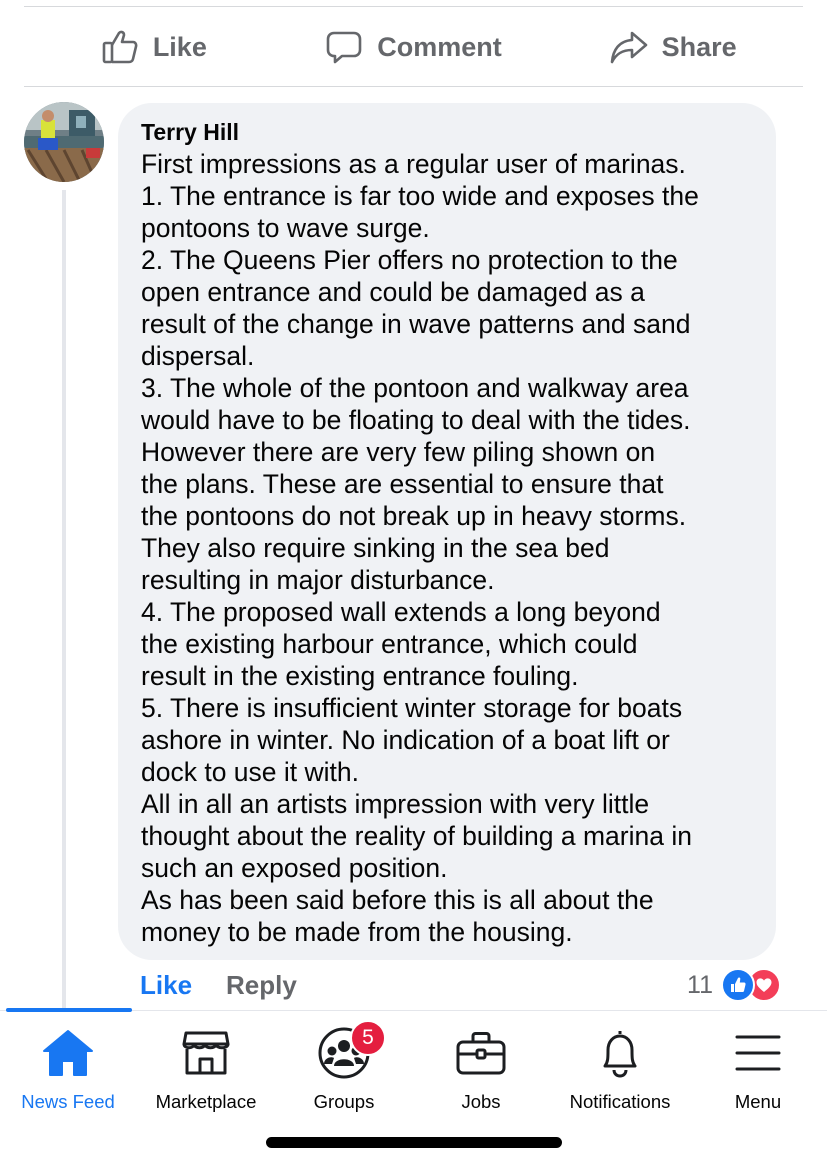 This screenshot has height=1164, width=827. I want to click on home-icon, so click(68, 1055).